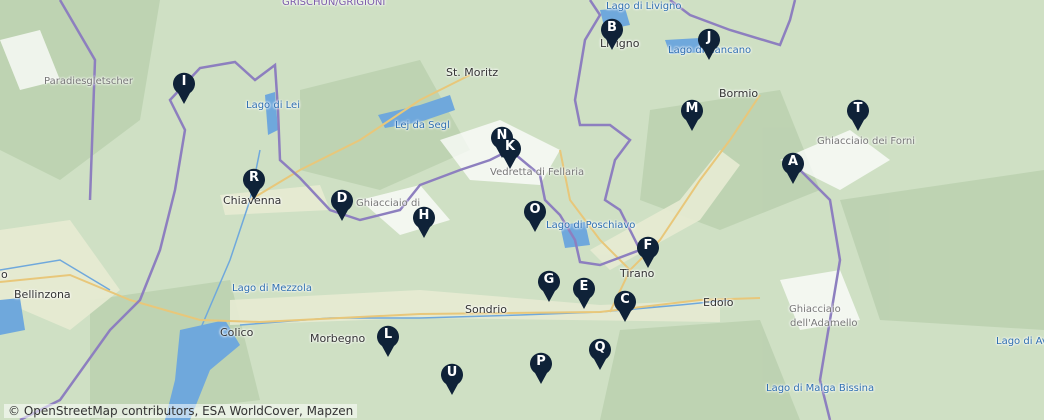 The image size is (1044, 420). Describe the element at coordinates (739, 93) in the screenshot. I see `town-label-bormio: Bormio` at that location.